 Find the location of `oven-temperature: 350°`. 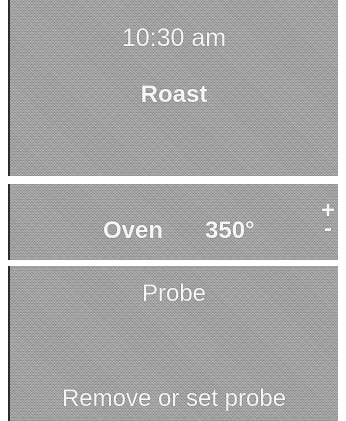

oven-temperature: 350° is located at coordinates (230, 230).